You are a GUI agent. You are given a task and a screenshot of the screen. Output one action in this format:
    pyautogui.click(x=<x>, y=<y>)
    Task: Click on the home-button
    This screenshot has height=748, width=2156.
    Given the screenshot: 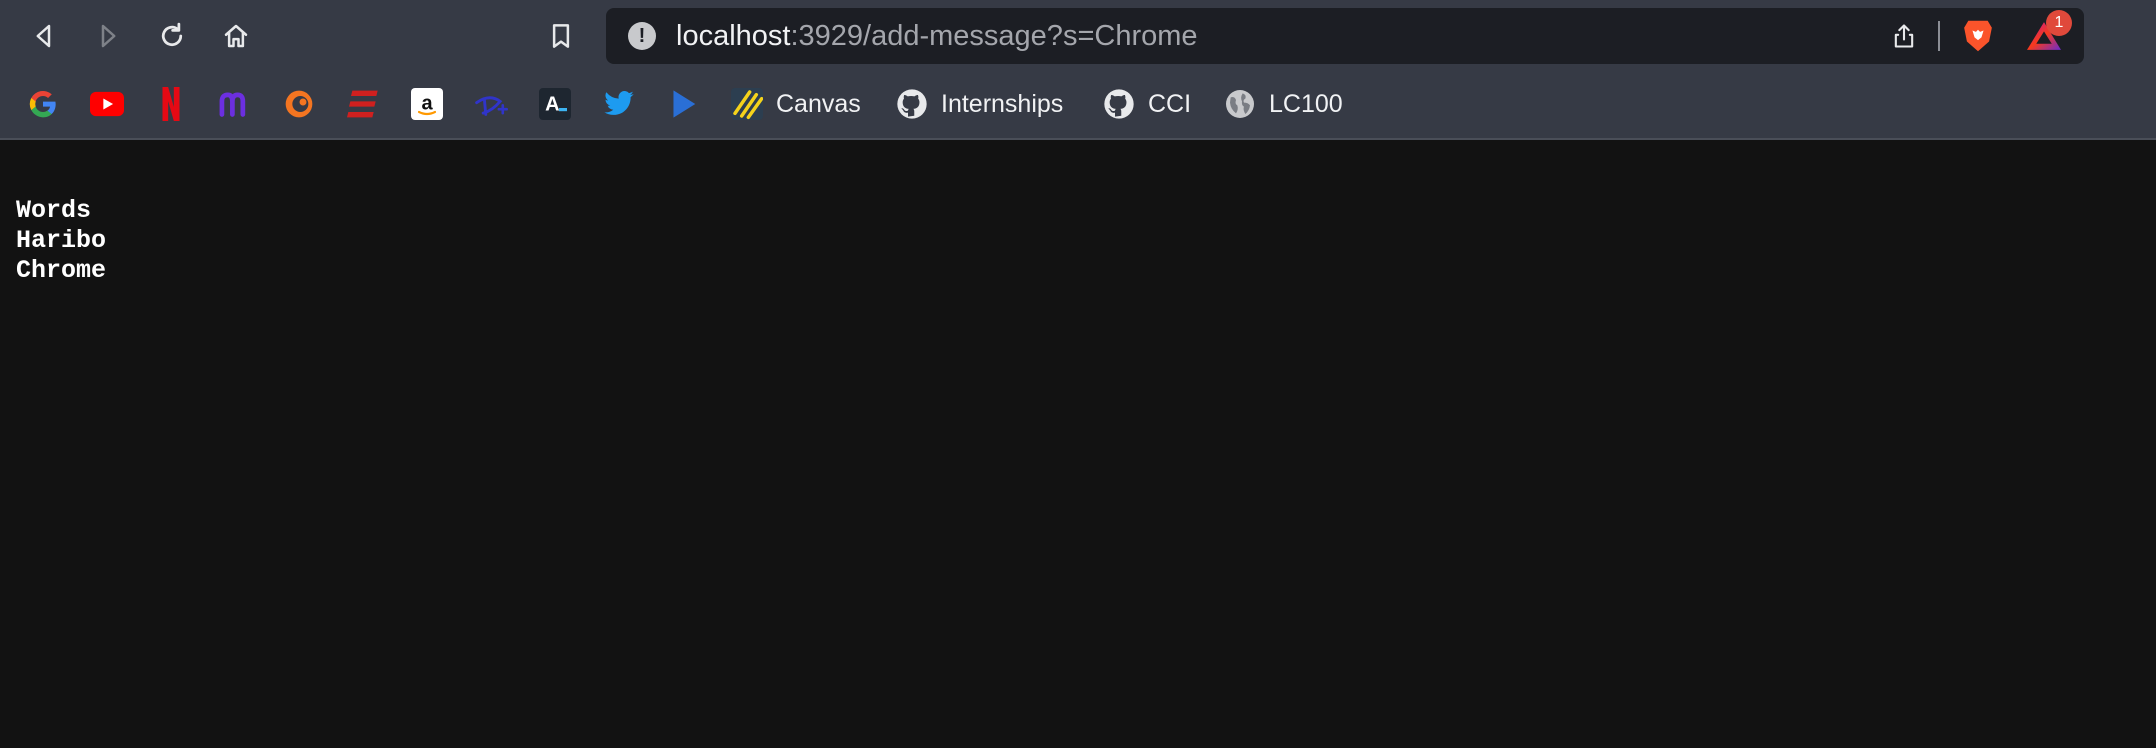 What is the action you would take?
    pyautogui.click(x=236, y=36)
    